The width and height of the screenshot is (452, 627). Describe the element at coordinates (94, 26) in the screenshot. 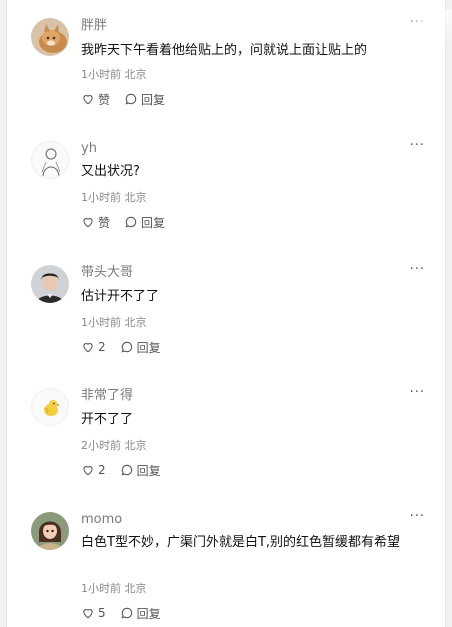

I see `username: 胖胖` at that location.